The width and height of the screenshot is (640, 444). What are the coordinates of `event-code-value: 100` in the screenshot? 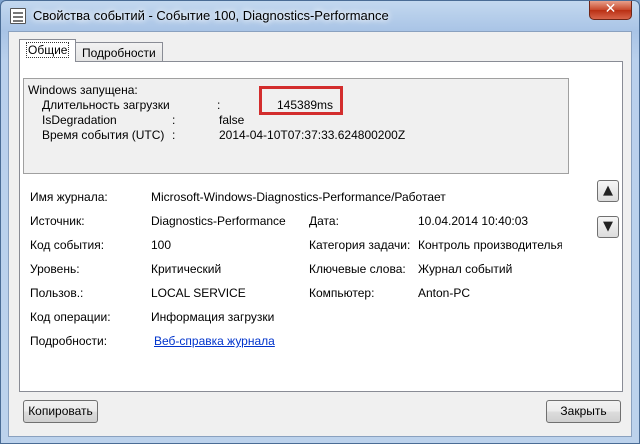 It's located at (161, 245).